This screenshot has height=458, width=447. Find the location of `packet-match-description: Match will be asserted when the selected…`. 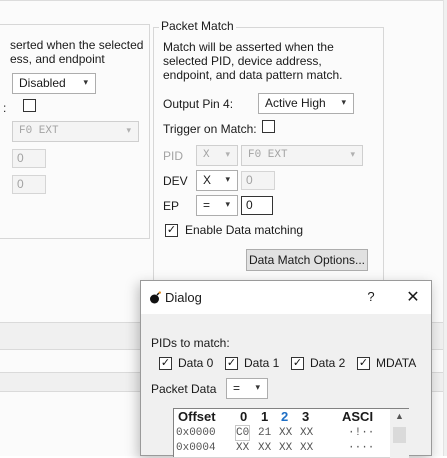

packet-match-description: Match will be asserted when the selected… is located at coordinates (253, 61).